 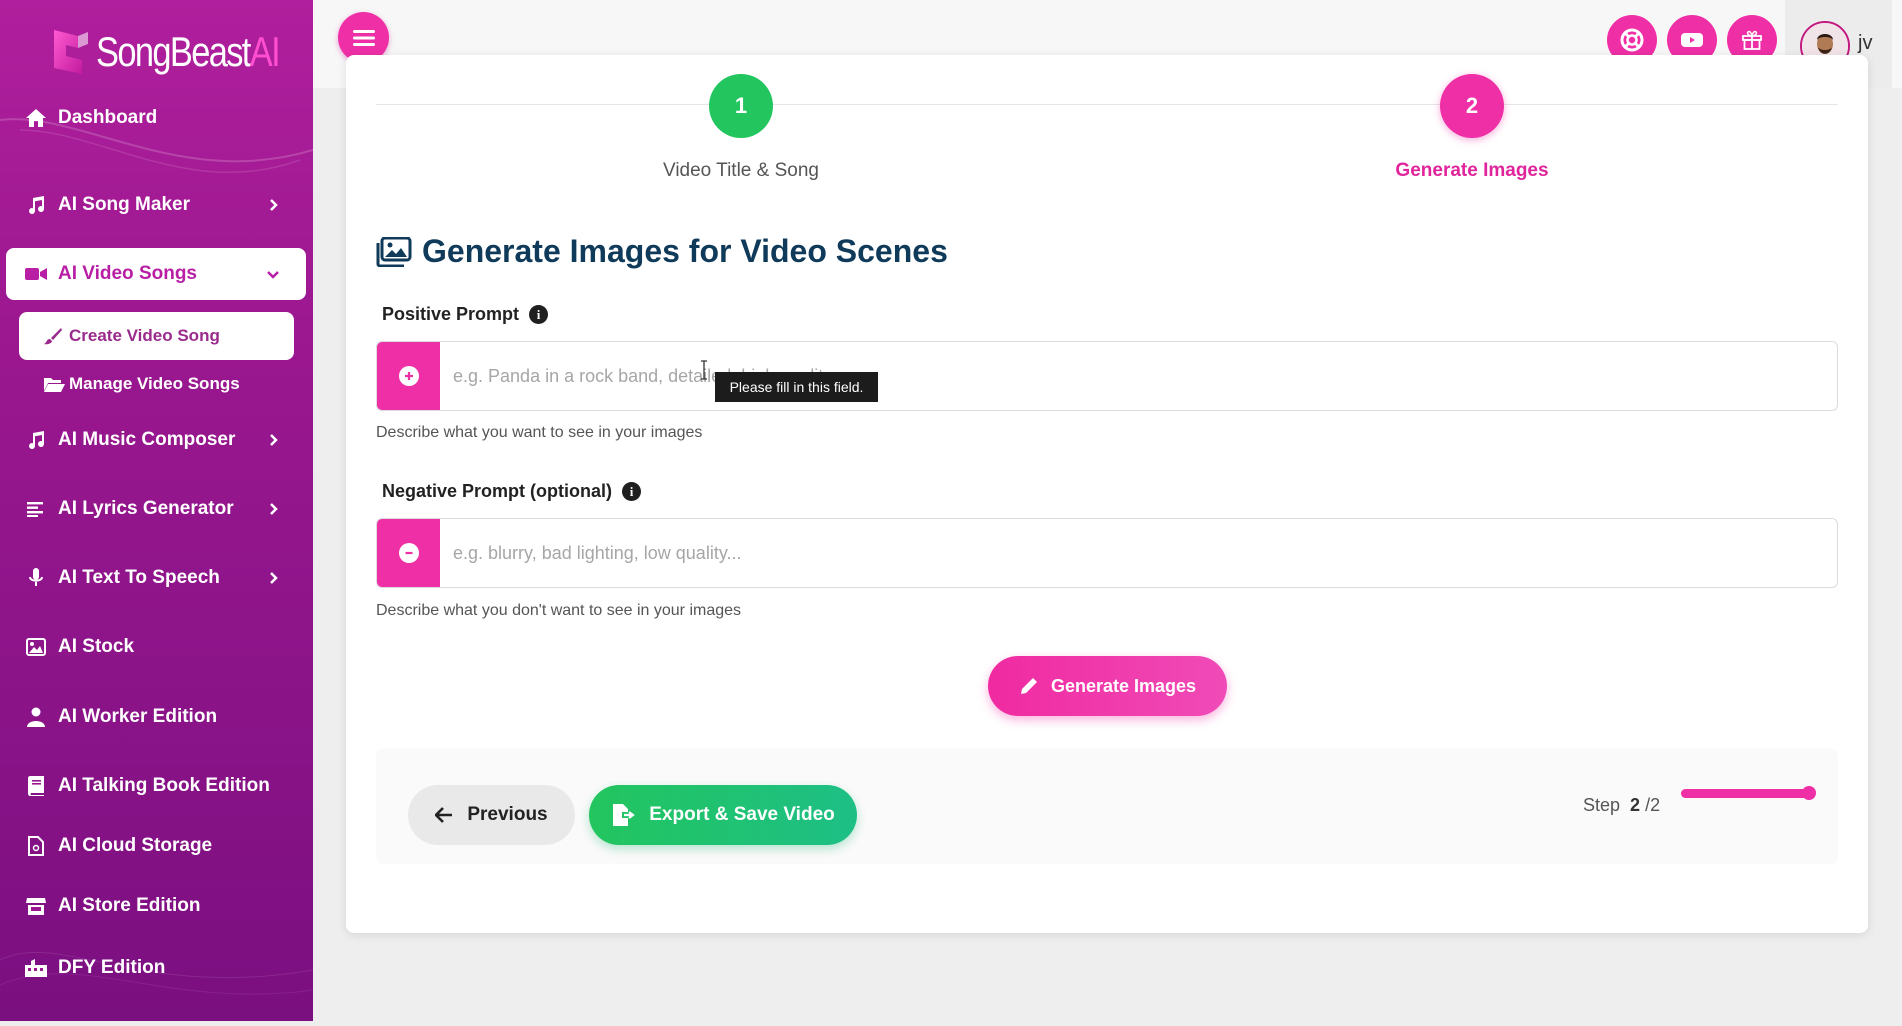 I want to click on negative-prompt-group, so click(x=1107, y=553).